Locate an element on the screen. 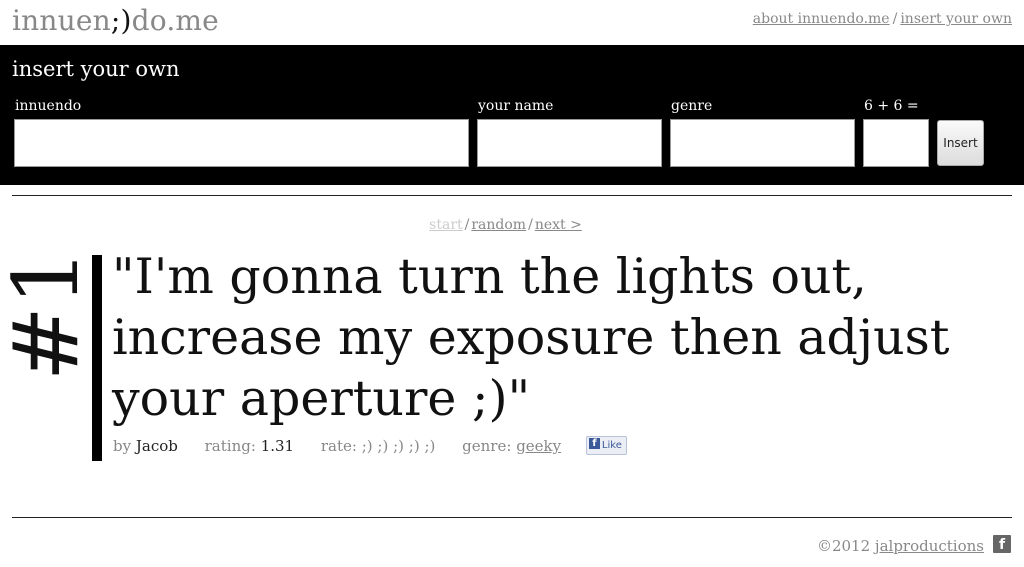 Image resolution: width=1024 pixels, height=567 pixels. by-label: by is located at coordinates (122, 446).